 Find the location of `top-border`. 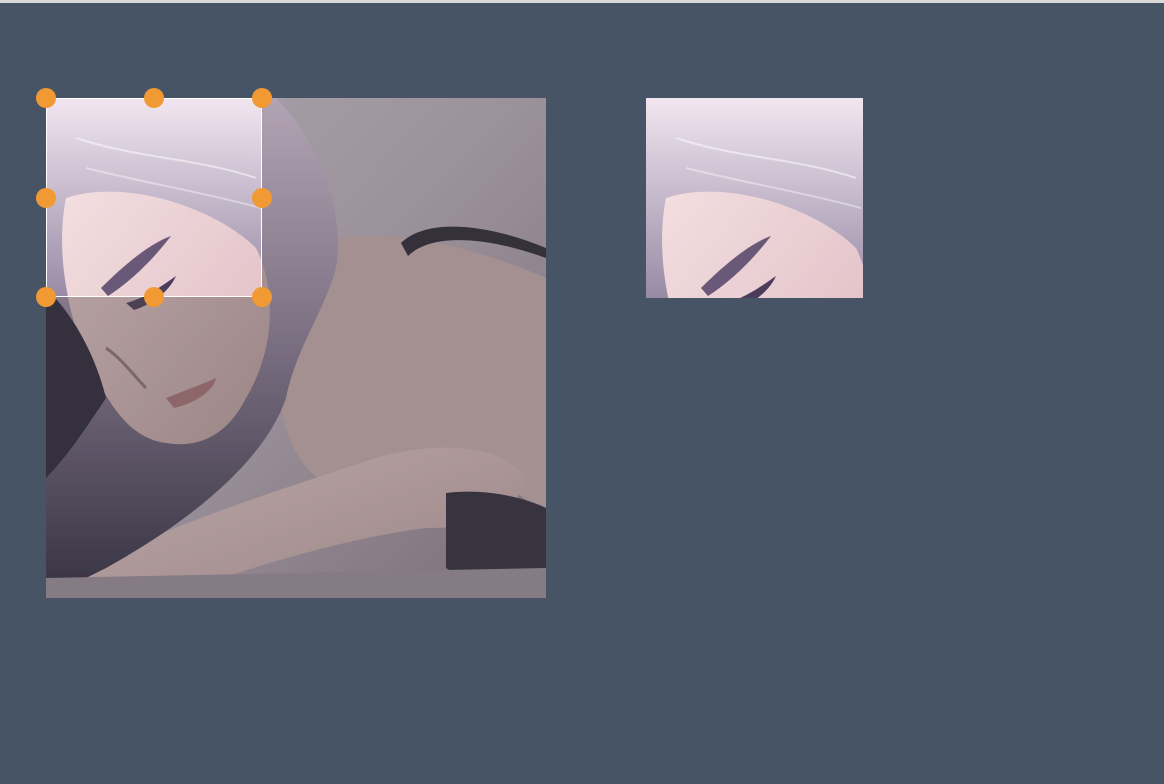

top-border is located at coordinates (582, 1).